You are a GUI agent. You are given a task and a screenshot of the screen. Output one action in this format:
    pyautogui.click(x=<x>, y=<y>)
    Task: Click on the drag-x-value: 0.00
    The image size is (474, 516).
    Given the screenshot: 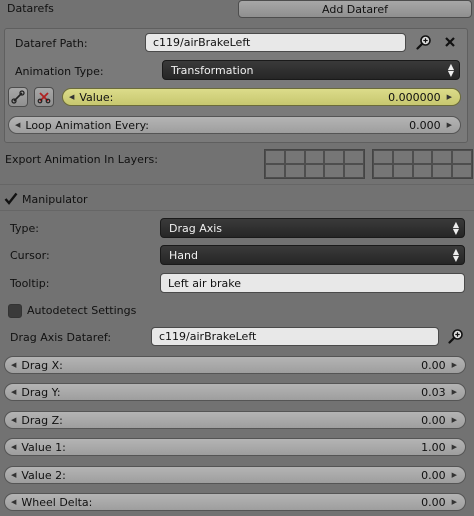 What is the action you would take?
    pyautogui.click(x=433, y=365)
    